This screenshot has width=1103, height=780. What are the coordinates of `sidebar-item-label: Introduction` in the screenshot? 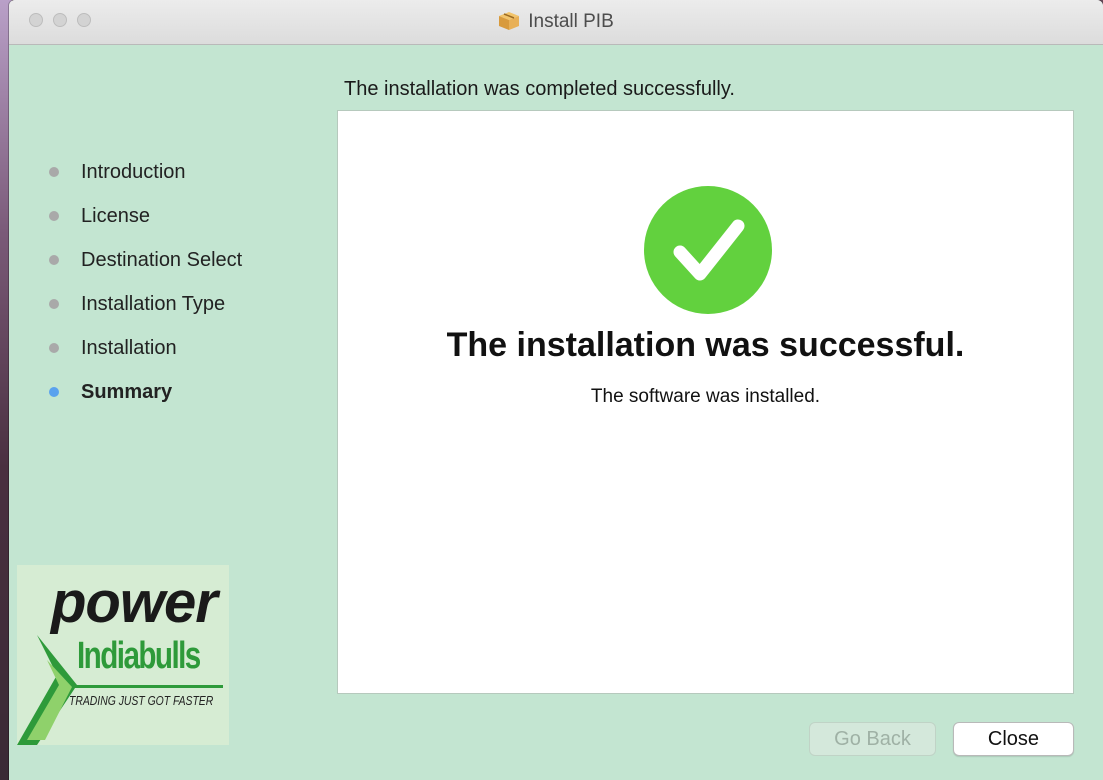 It's located at (133, 171).